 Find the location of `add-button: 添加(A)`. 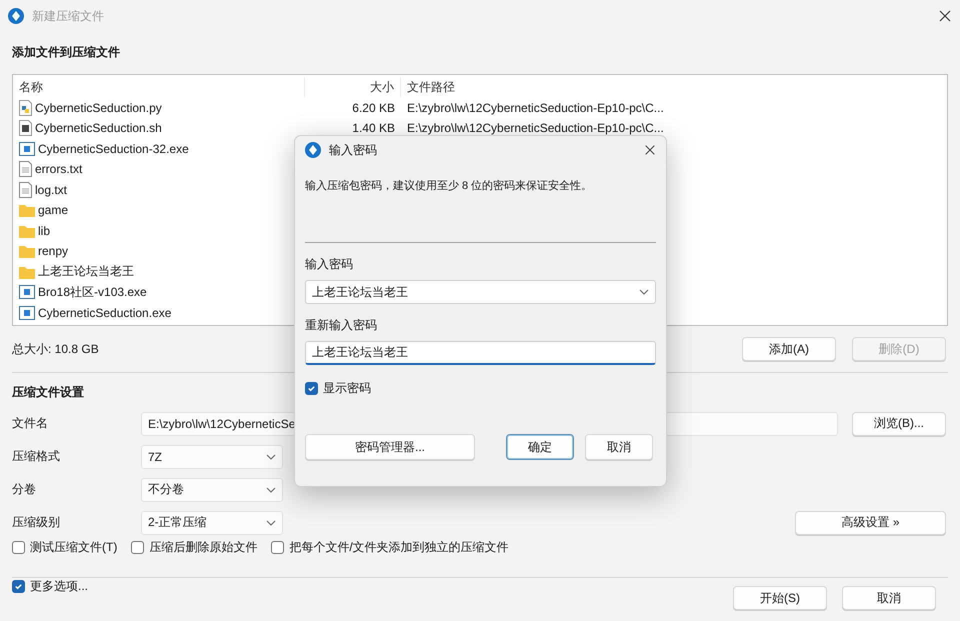

add-button: 添加(A) is located at coordinates (789, 349).